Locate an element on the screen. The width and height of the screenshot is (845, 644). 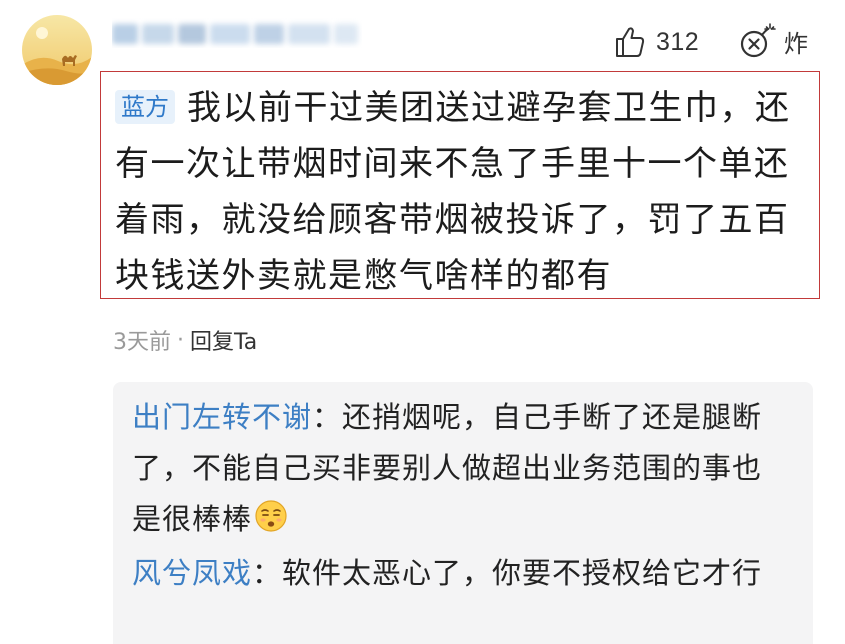
user-avatar is located at coordinates (57, 50).